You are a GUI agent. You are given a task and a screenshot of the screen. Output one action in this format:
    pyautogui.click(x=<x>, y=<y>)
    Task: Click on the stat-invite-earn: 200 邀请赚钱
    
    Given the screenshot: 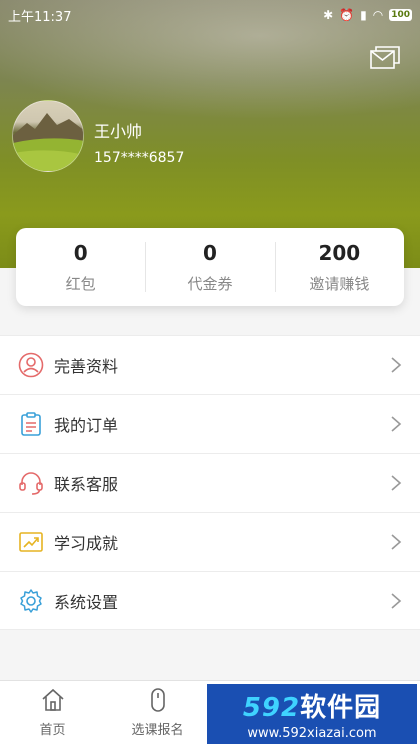 What is the action you would take?
    pyautogui.click(x=339, y=267)
    